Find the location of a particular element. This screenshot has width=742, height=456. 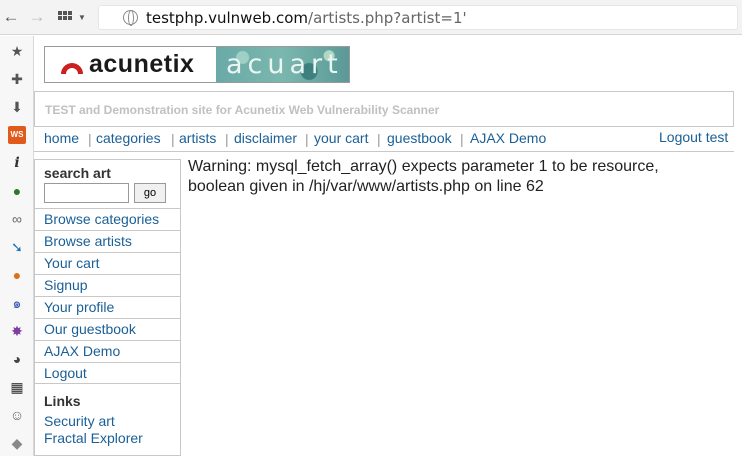

back-arrow-icon: ← is located at coordinates (11, 17).